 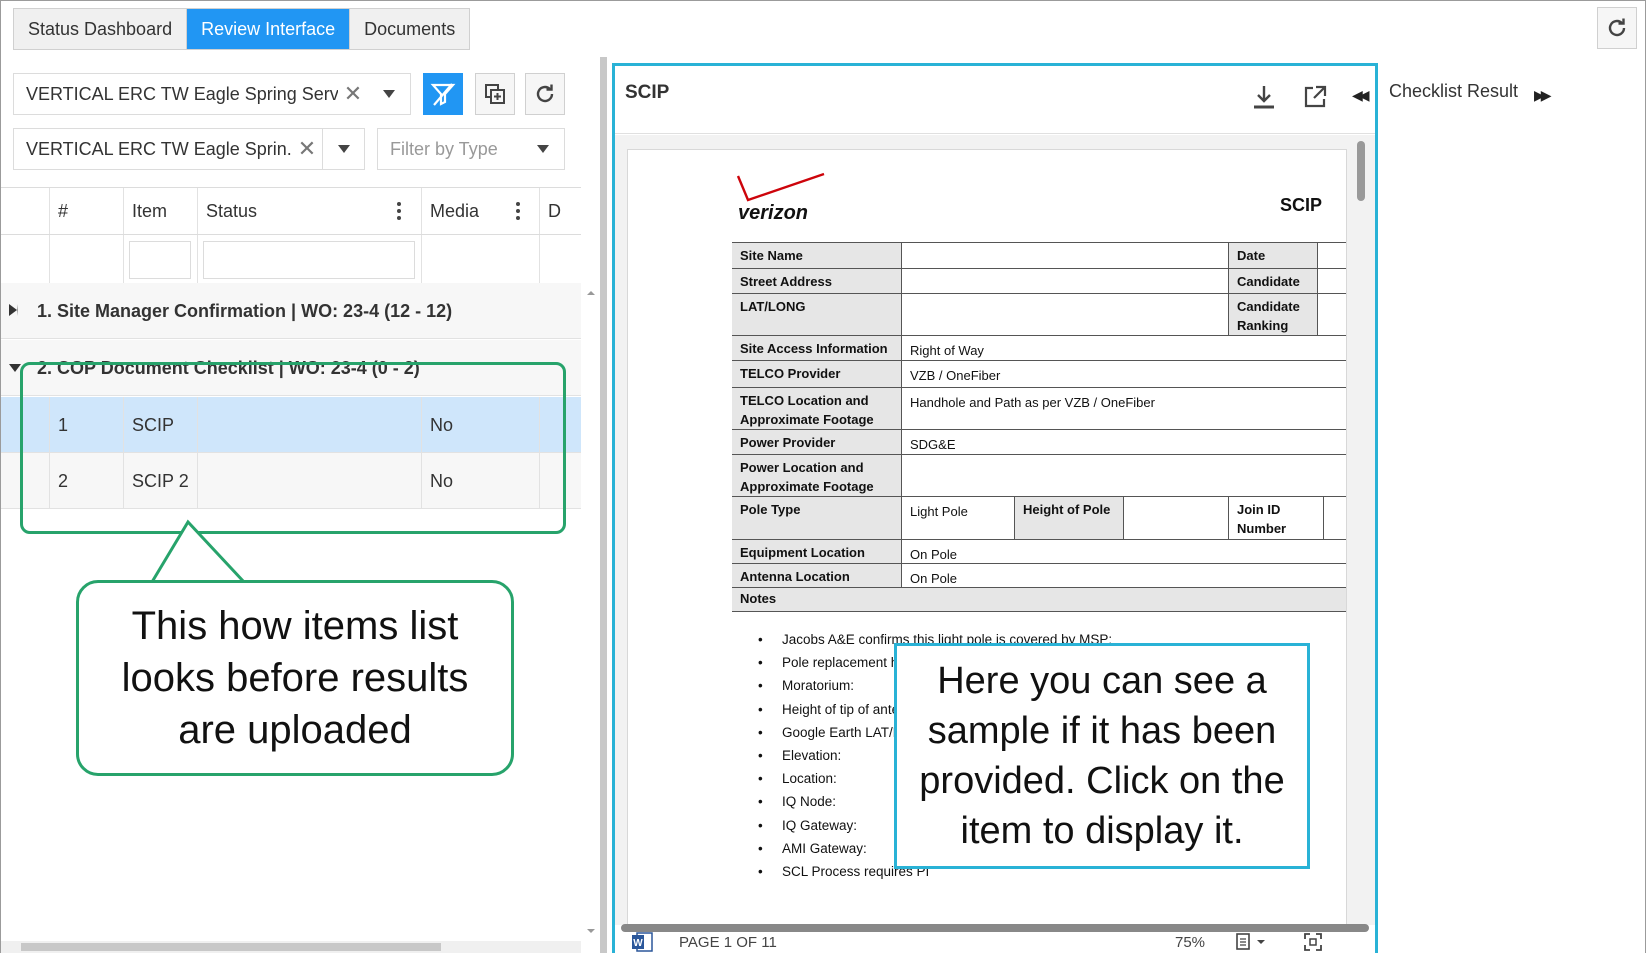 What do you see at coordinates (1313, 942) in the screenshot?
I see `fit-to-page-icon` at bounding box center [1313, 942].